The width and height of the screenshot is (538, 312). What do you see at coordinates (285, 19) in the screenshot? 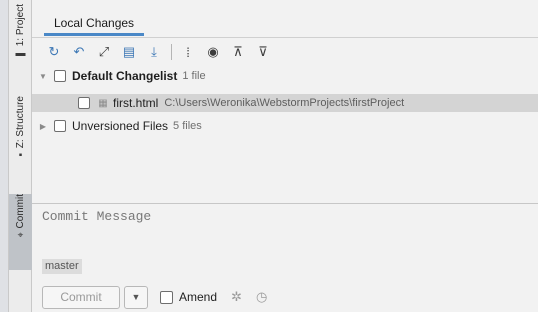
I see `tab-bar: Local Changes` at bounding box center [285, 19].